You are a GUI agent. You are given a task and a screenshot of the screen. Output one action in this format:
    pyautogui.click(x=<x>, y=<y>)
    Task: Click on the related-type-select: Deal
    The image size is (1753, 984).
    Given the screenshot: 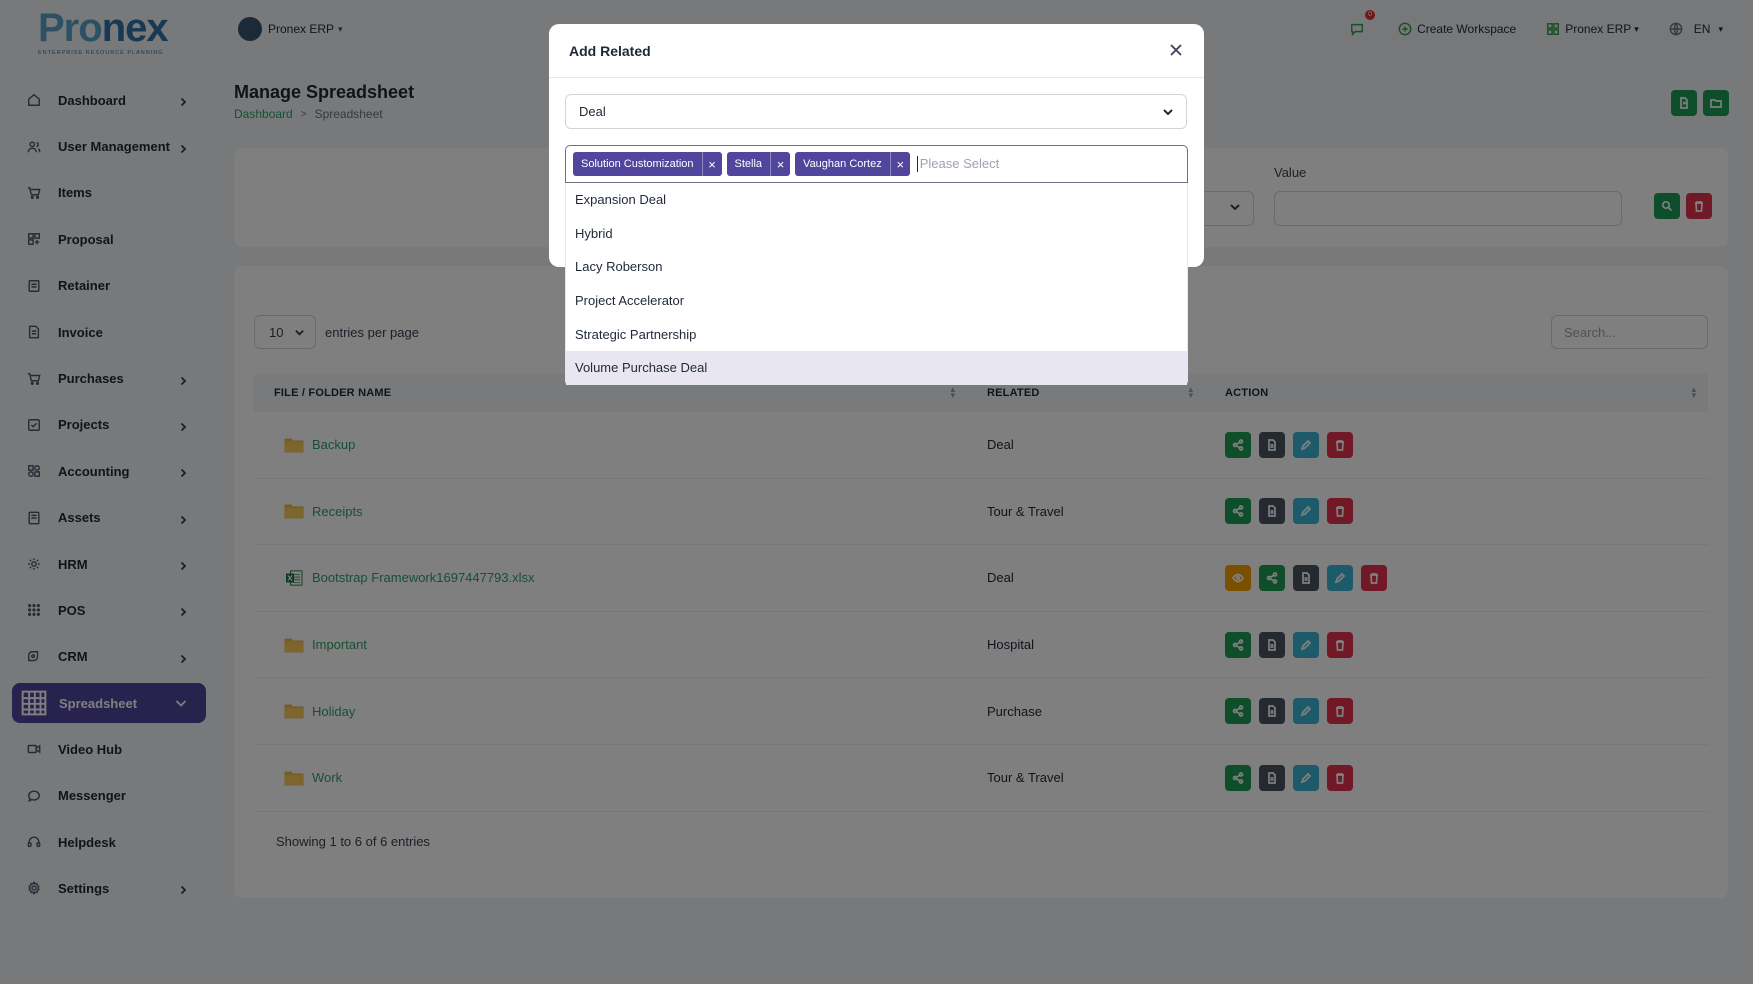 What is the action you would take?
    pyautogui.click(x=876, y=111)
    